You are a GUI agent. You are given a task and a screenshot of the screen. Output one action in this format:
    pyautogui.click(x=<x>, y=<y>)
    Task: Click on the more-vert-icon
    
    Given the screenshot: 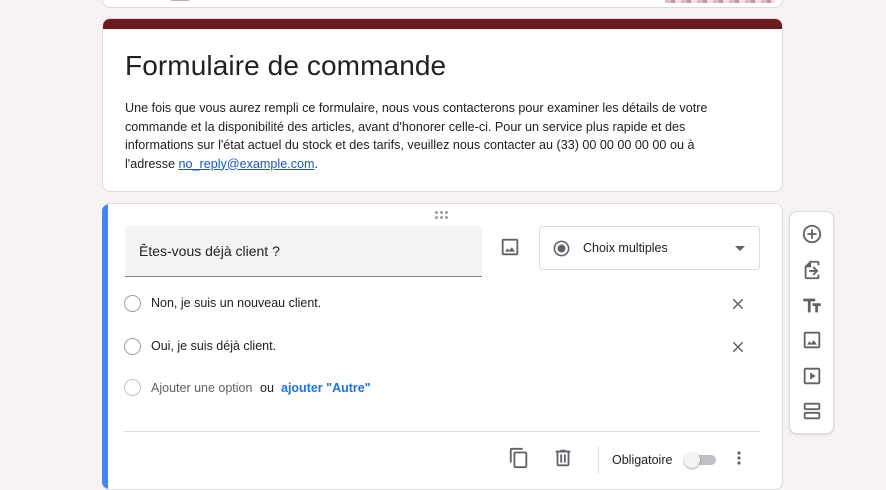 What is the action you would take?
    pyautogui.click(x=739, y=458)
    